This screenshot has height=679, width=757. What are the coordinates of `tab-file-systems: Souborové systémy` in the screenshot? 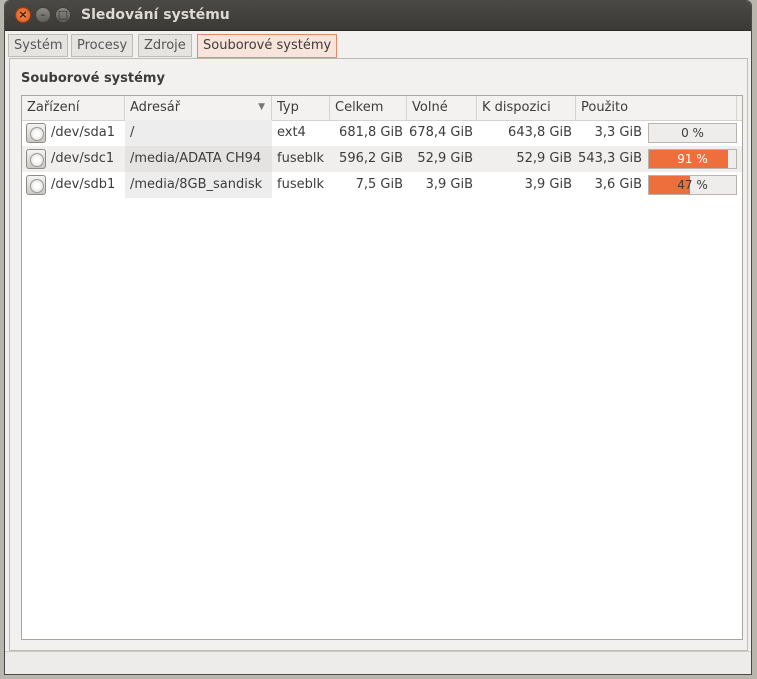 It's located at (267, 46).